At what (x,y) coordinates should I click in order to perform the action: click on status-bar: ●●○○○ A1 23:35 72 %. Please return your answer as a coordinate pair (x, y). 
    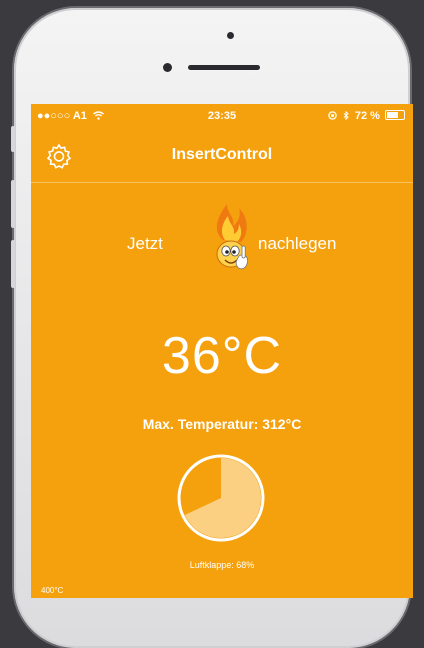
    Looking at the image, I should click on (222, 116).